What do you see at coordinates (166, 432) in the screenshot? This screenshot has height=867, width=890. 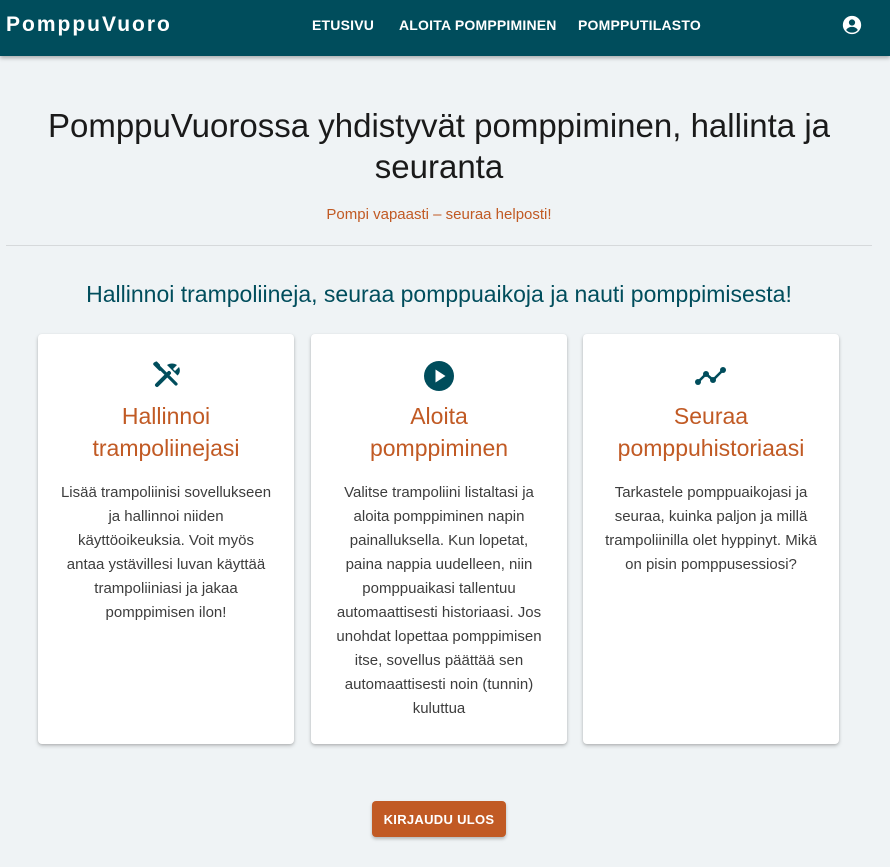 I see `card-title: Hallinnoi trampoliinejasi` at bounding box center [166, 432].